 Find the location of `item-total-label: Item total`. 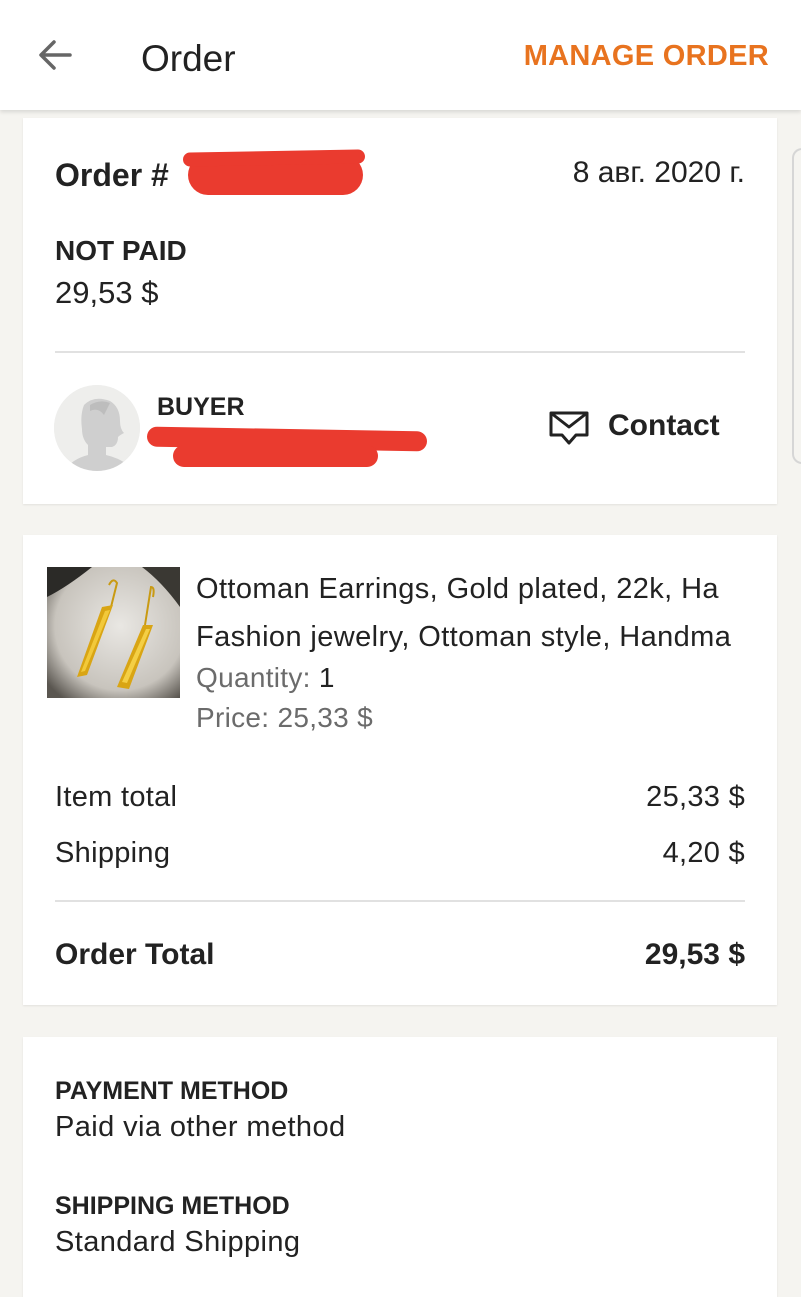

item-total-label: Item total is located at coordinates (116, 797).